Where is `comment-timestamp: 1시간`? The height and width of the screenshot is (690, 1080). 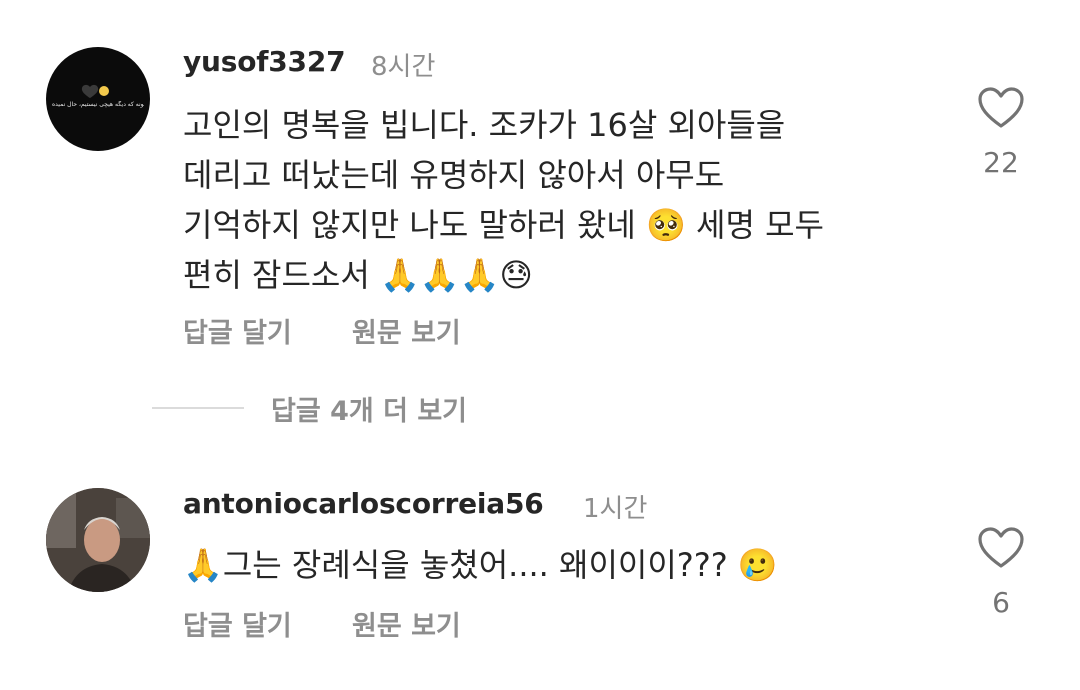 comment-timestamp: 1시간 is located at coordinates (615, 509).